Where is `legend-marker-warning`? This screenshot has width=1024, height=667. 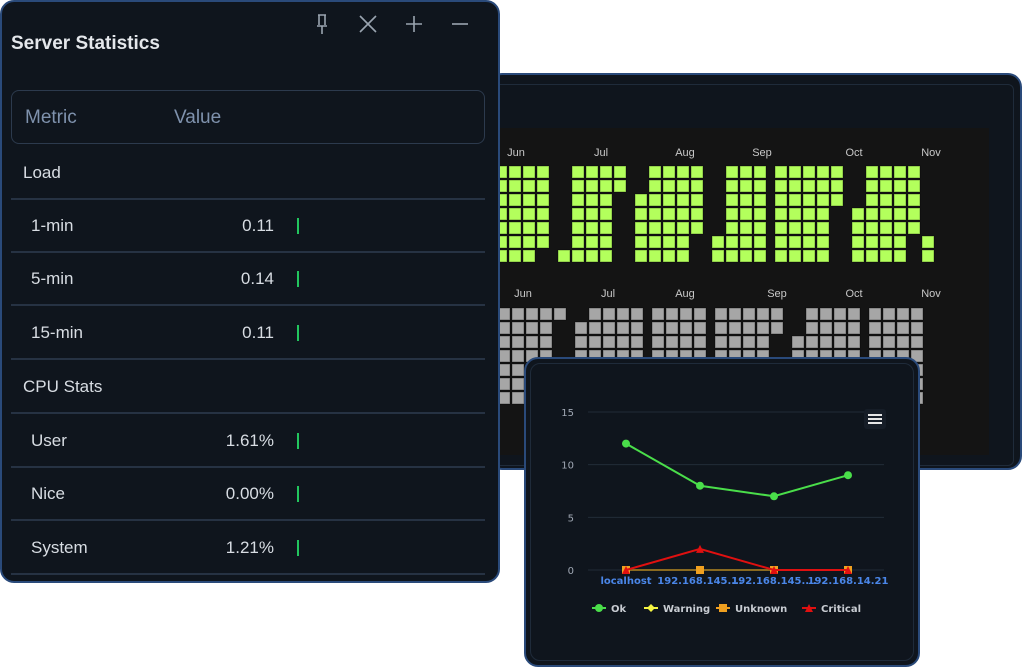
legend-marker-warning is located at coordinates (651, 608).